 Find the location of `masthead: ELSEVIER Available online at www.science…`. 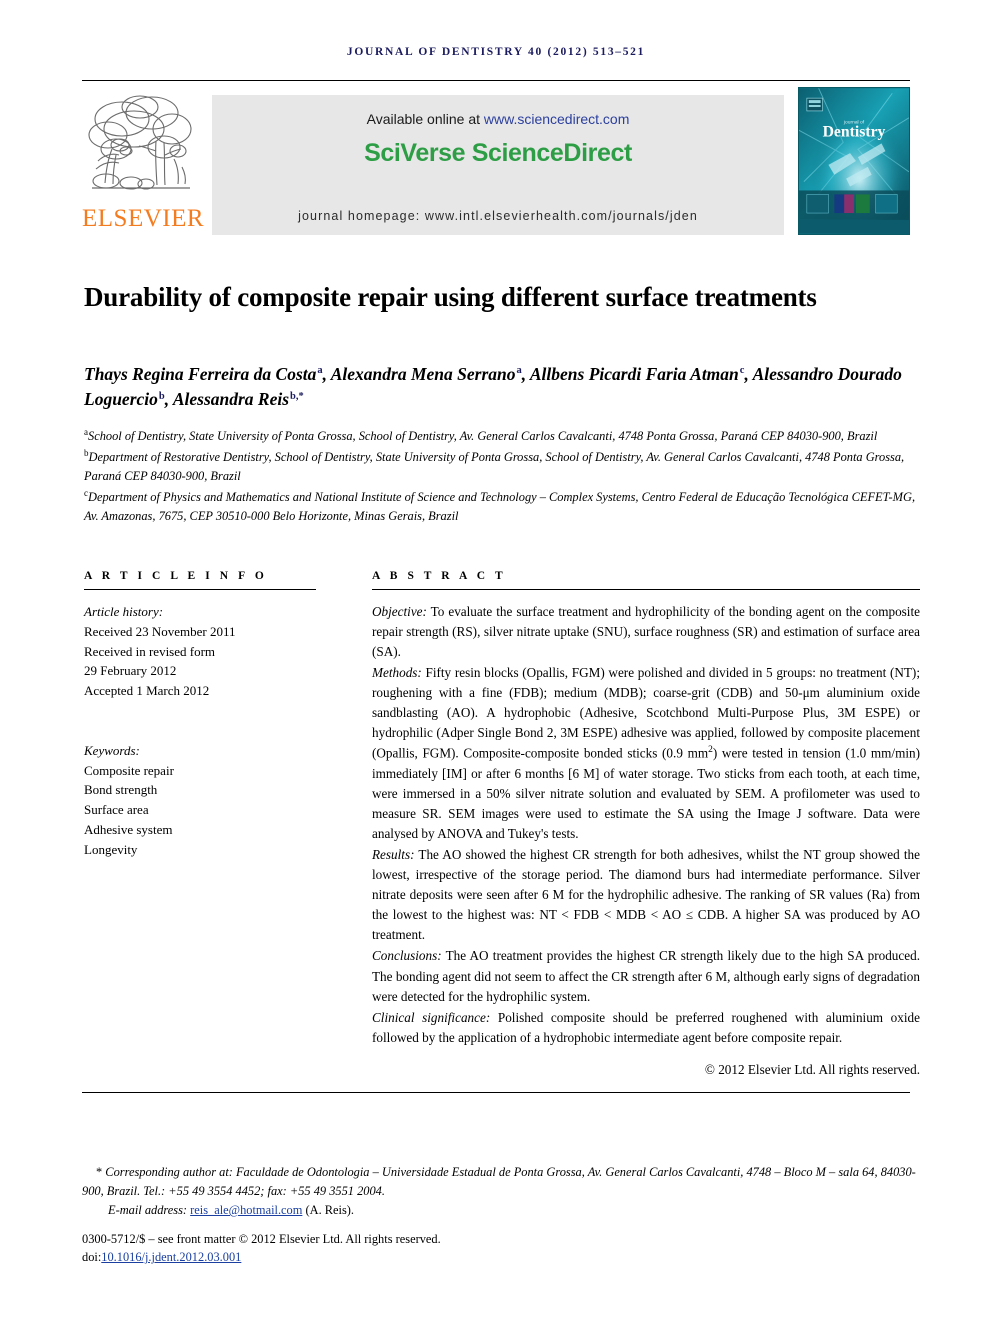

masthead: ELSEVIER Available online at www.science… is located at coordinates (496, 161).